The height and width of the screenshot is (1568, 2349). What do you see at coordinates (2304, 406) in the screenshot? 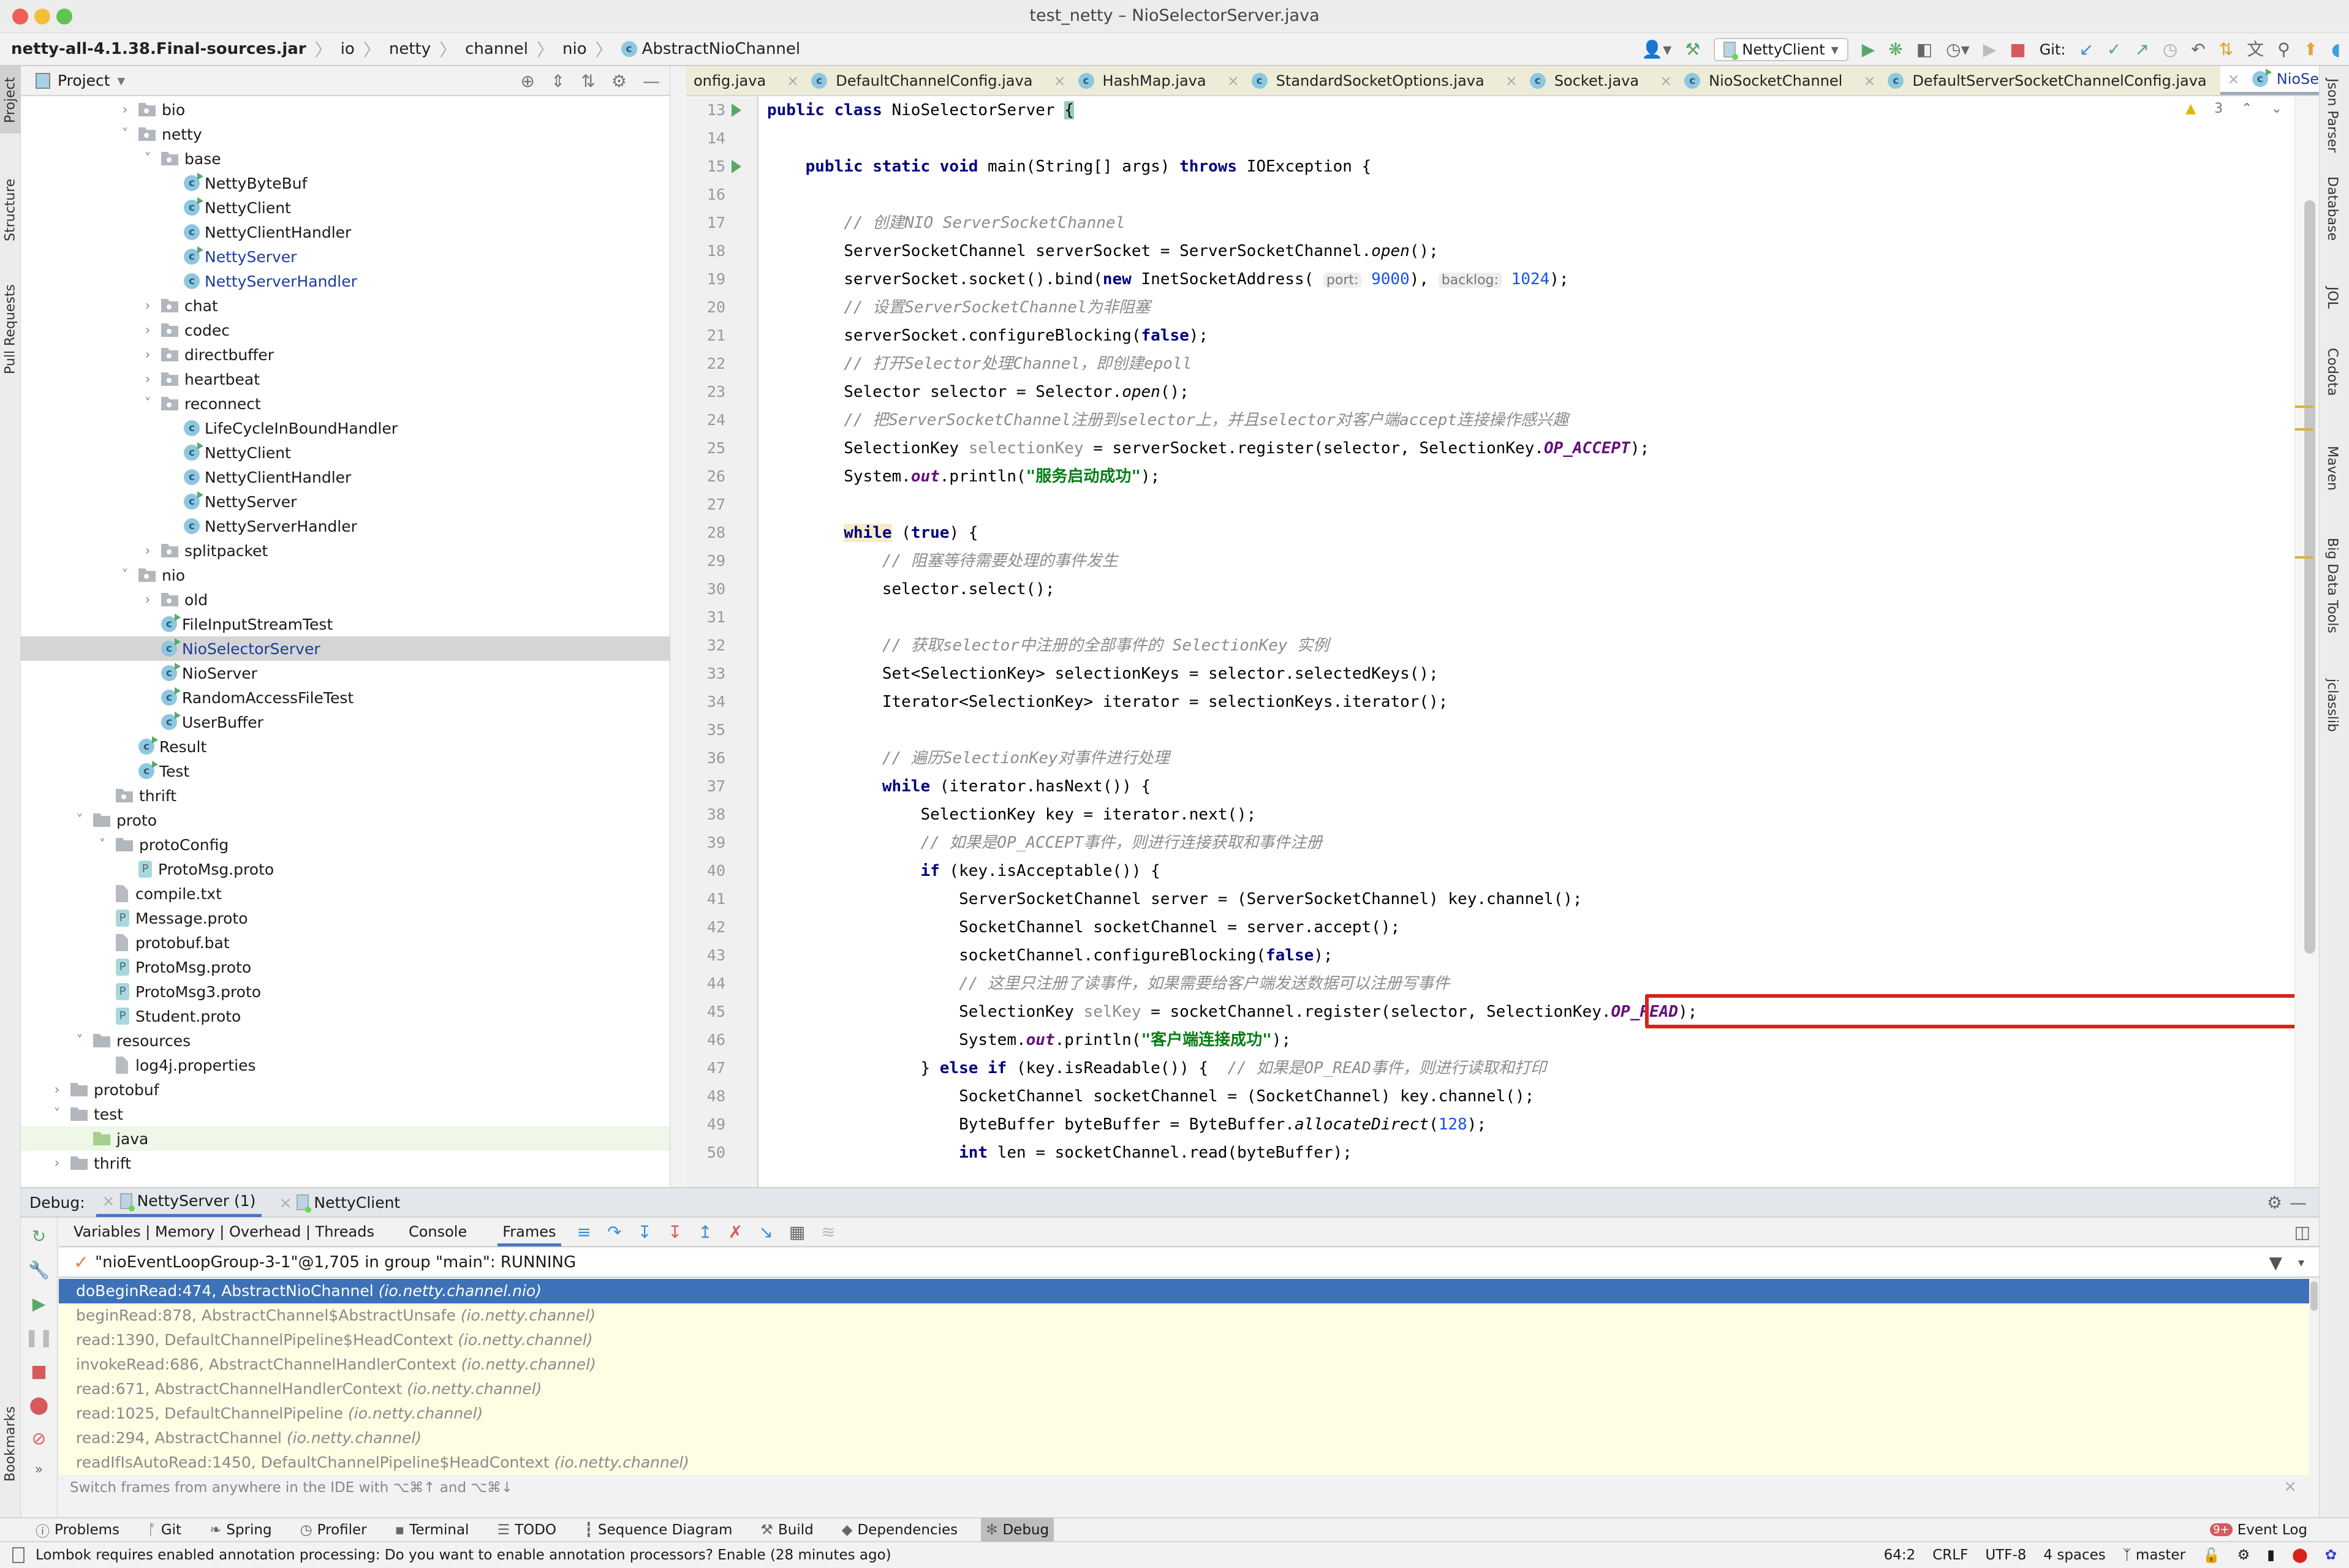
I see `warning-mark` at bounding box center [2304, 406].